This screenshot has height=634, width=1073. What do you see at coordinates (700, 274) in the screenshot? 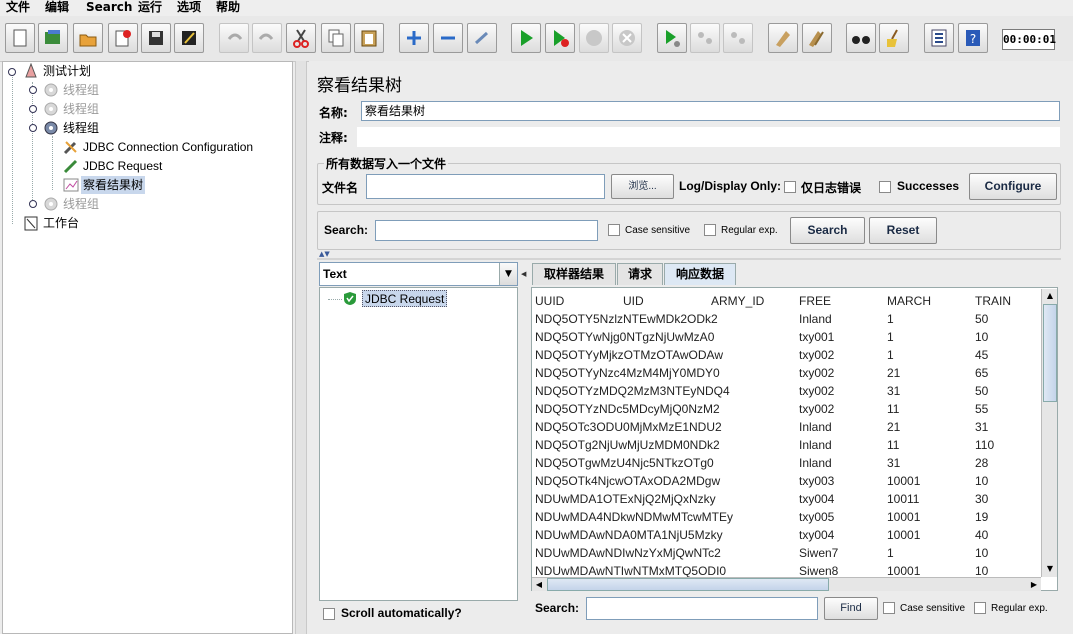
I see `tab-response-data: 响应数据` at bounding box center [700, 274].